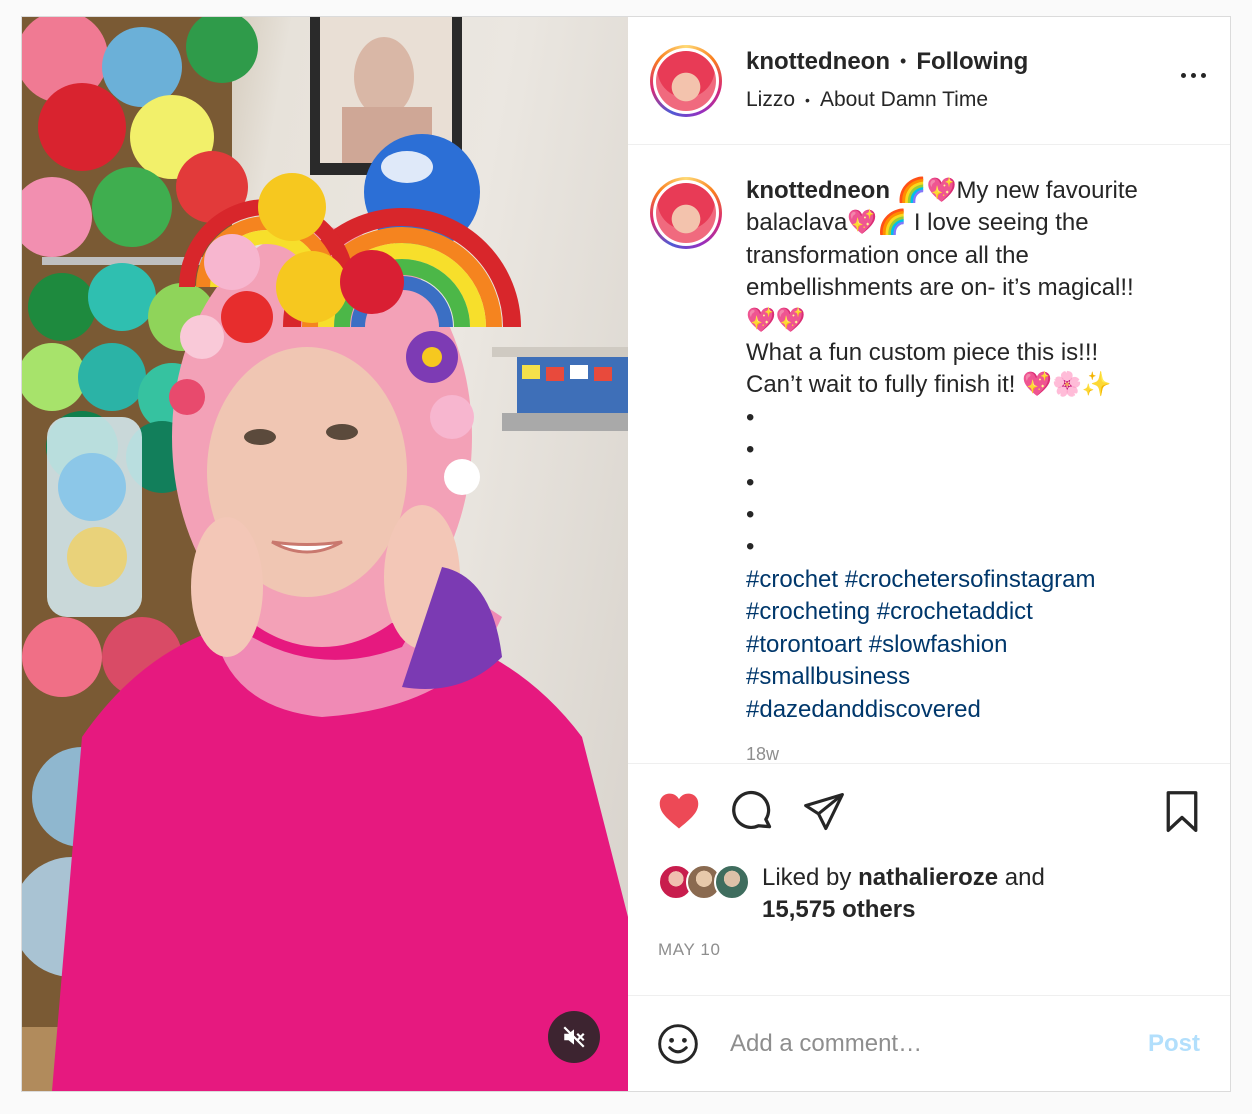 The width and height of the screenshot is (1252, 1114). What do you see at coordinates (824, 814) in the screenshot?
I see `paper-plane-icon` at bounding box center [824, 814].